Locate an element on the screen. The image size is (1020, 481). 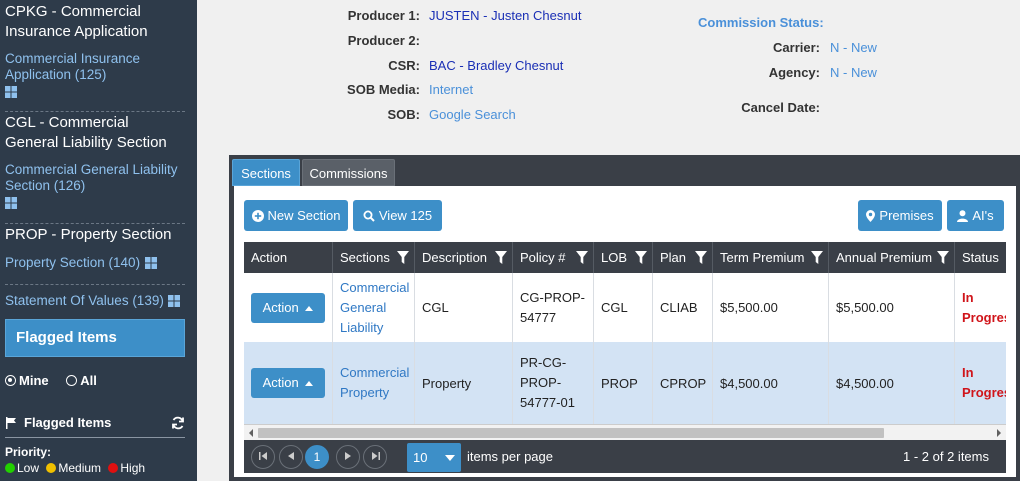
premises-label: Premises is located at coordinates (906, 215).